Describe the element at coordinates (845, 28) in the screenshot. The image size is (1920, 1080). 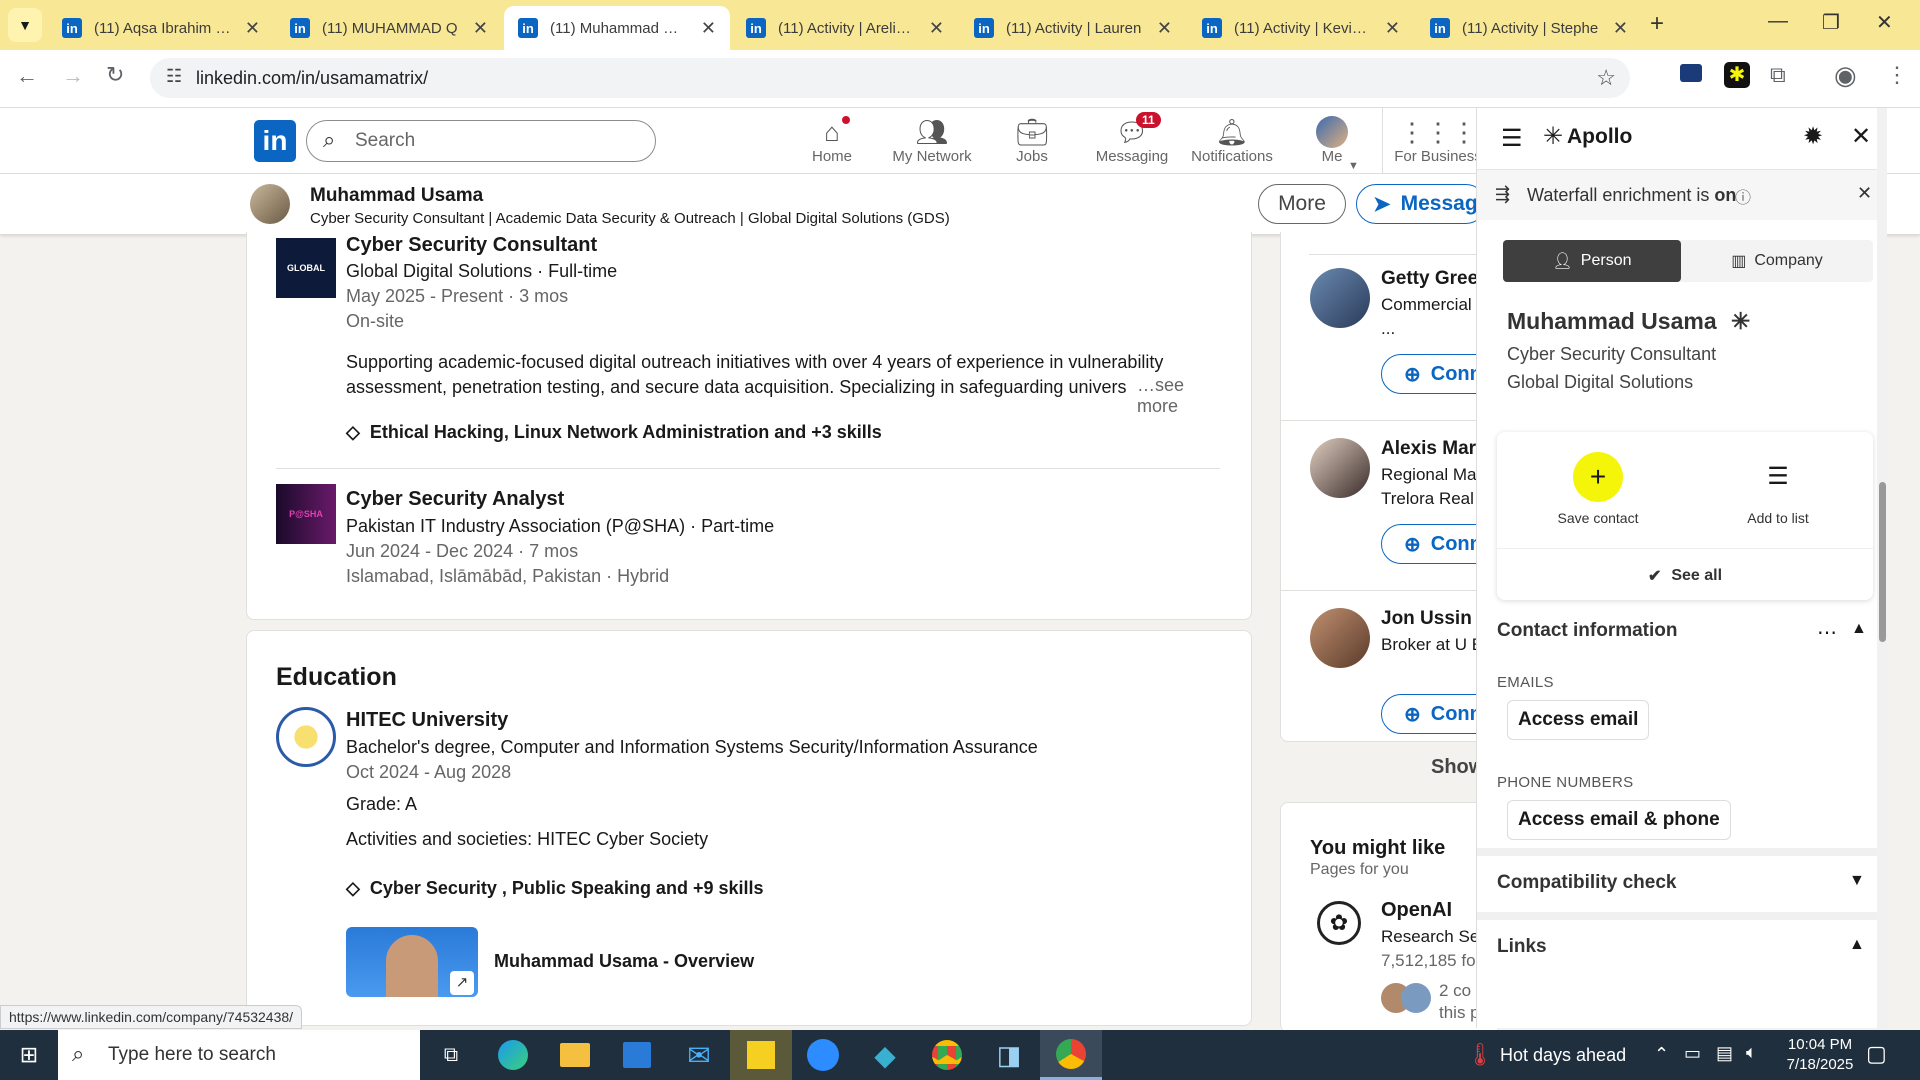
I see `browser-tab: in (11) Activity | Arelis C ✕` at that location.